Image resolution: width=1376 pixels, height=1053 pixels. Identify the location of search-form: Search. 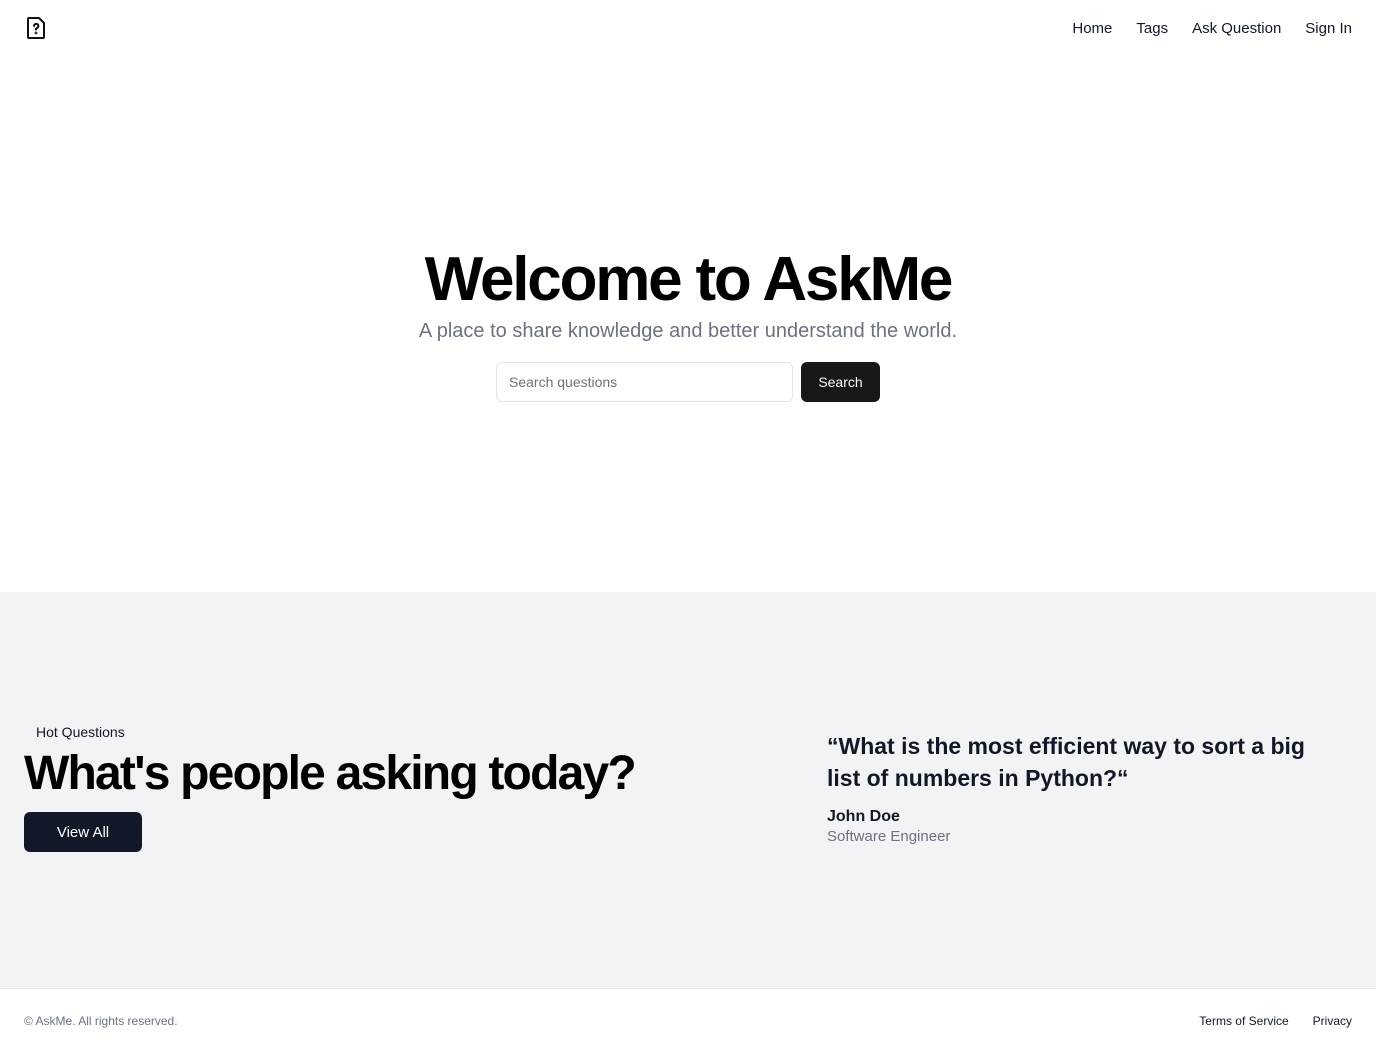
(688, 382).